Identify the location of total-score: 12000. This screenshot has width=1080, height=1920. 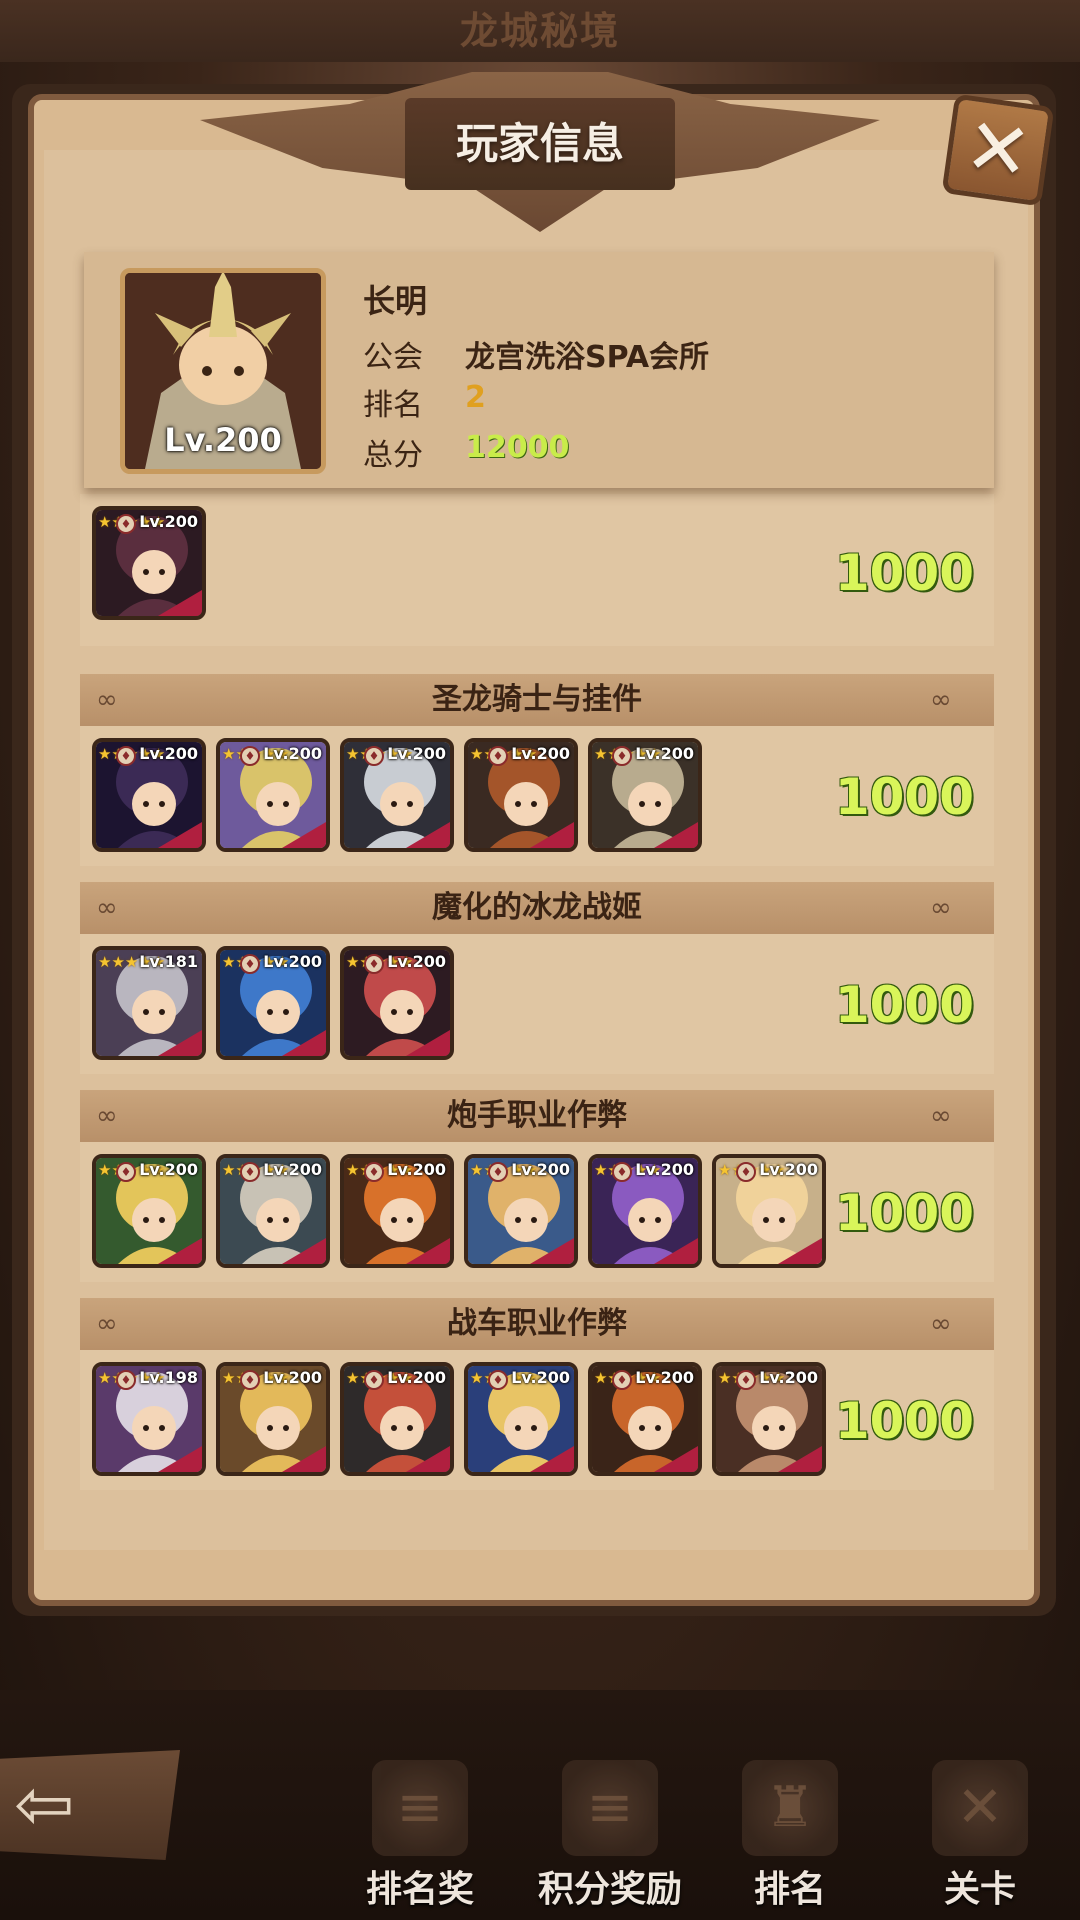
(517, 447).